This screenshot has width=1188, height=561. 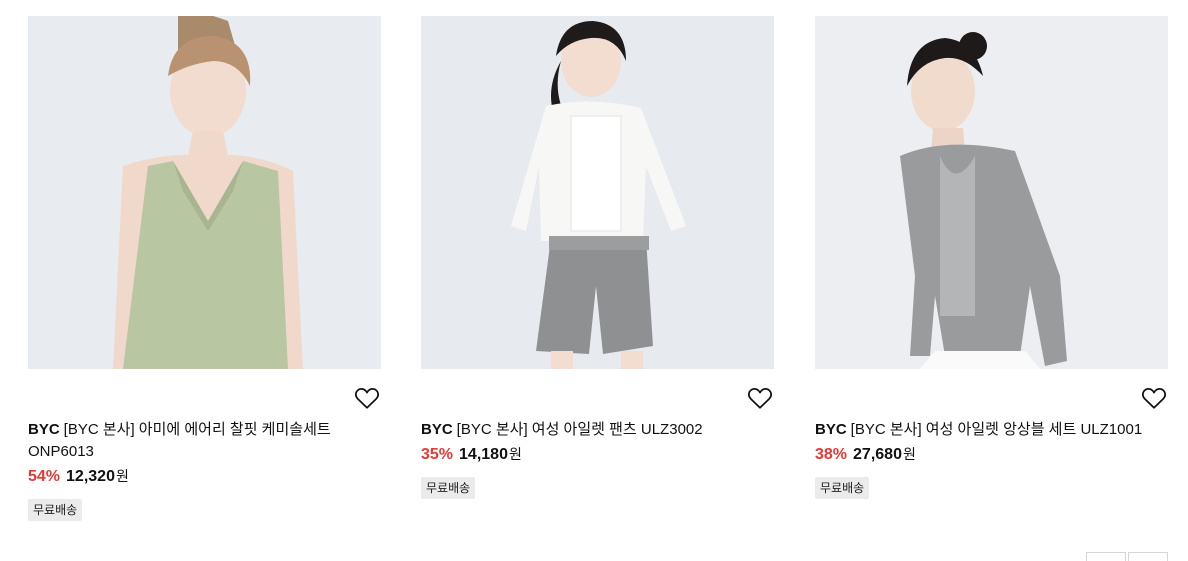 I want to click on discount-rate: 38%, so click(x=831, y=454).